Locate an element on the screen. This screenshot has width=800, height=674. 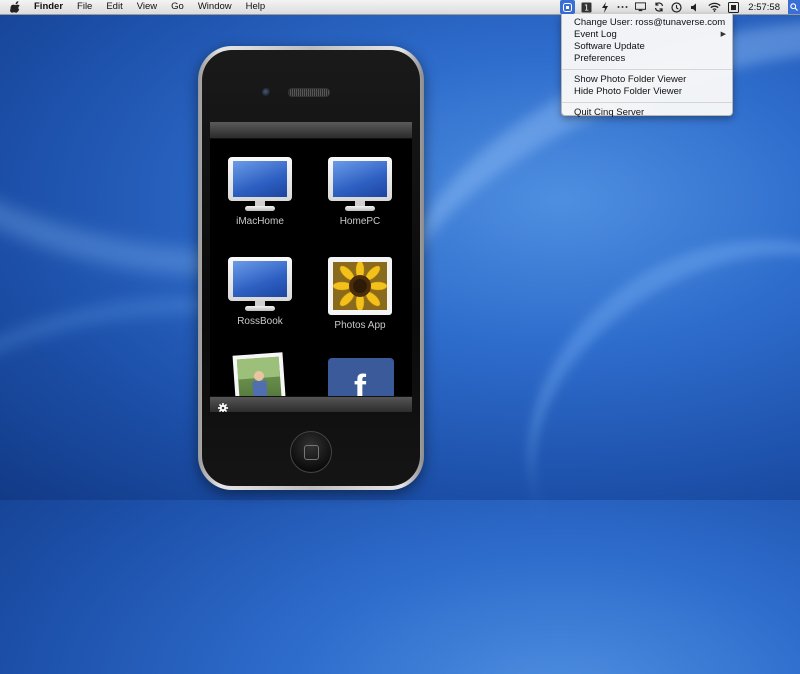
tile-photos-app: Photos App is located at coordinates (360, 294).